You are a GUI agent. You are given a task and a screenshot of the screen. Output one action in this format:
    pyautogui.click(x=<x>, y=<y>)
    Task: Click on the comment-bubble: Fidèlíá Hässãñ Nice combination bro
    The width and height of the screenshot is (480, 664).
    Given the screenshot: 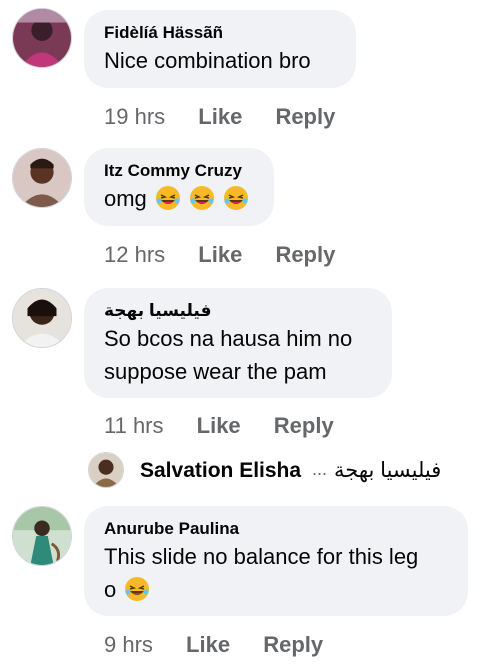 What is the action you would take?
    pyautogui.click(x=220, y=49)
    